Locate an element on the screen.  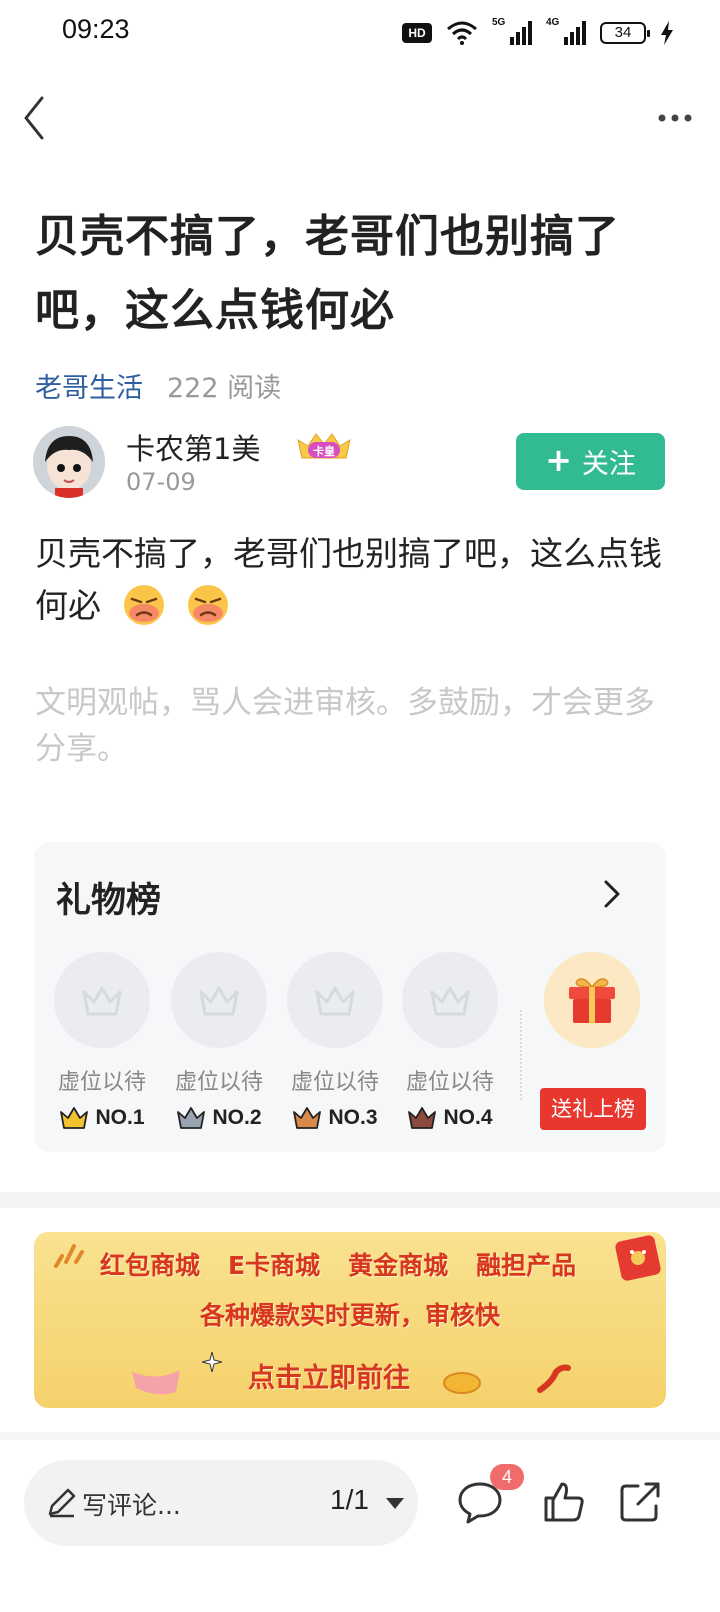
back-button is located at coordinates (41, 118).